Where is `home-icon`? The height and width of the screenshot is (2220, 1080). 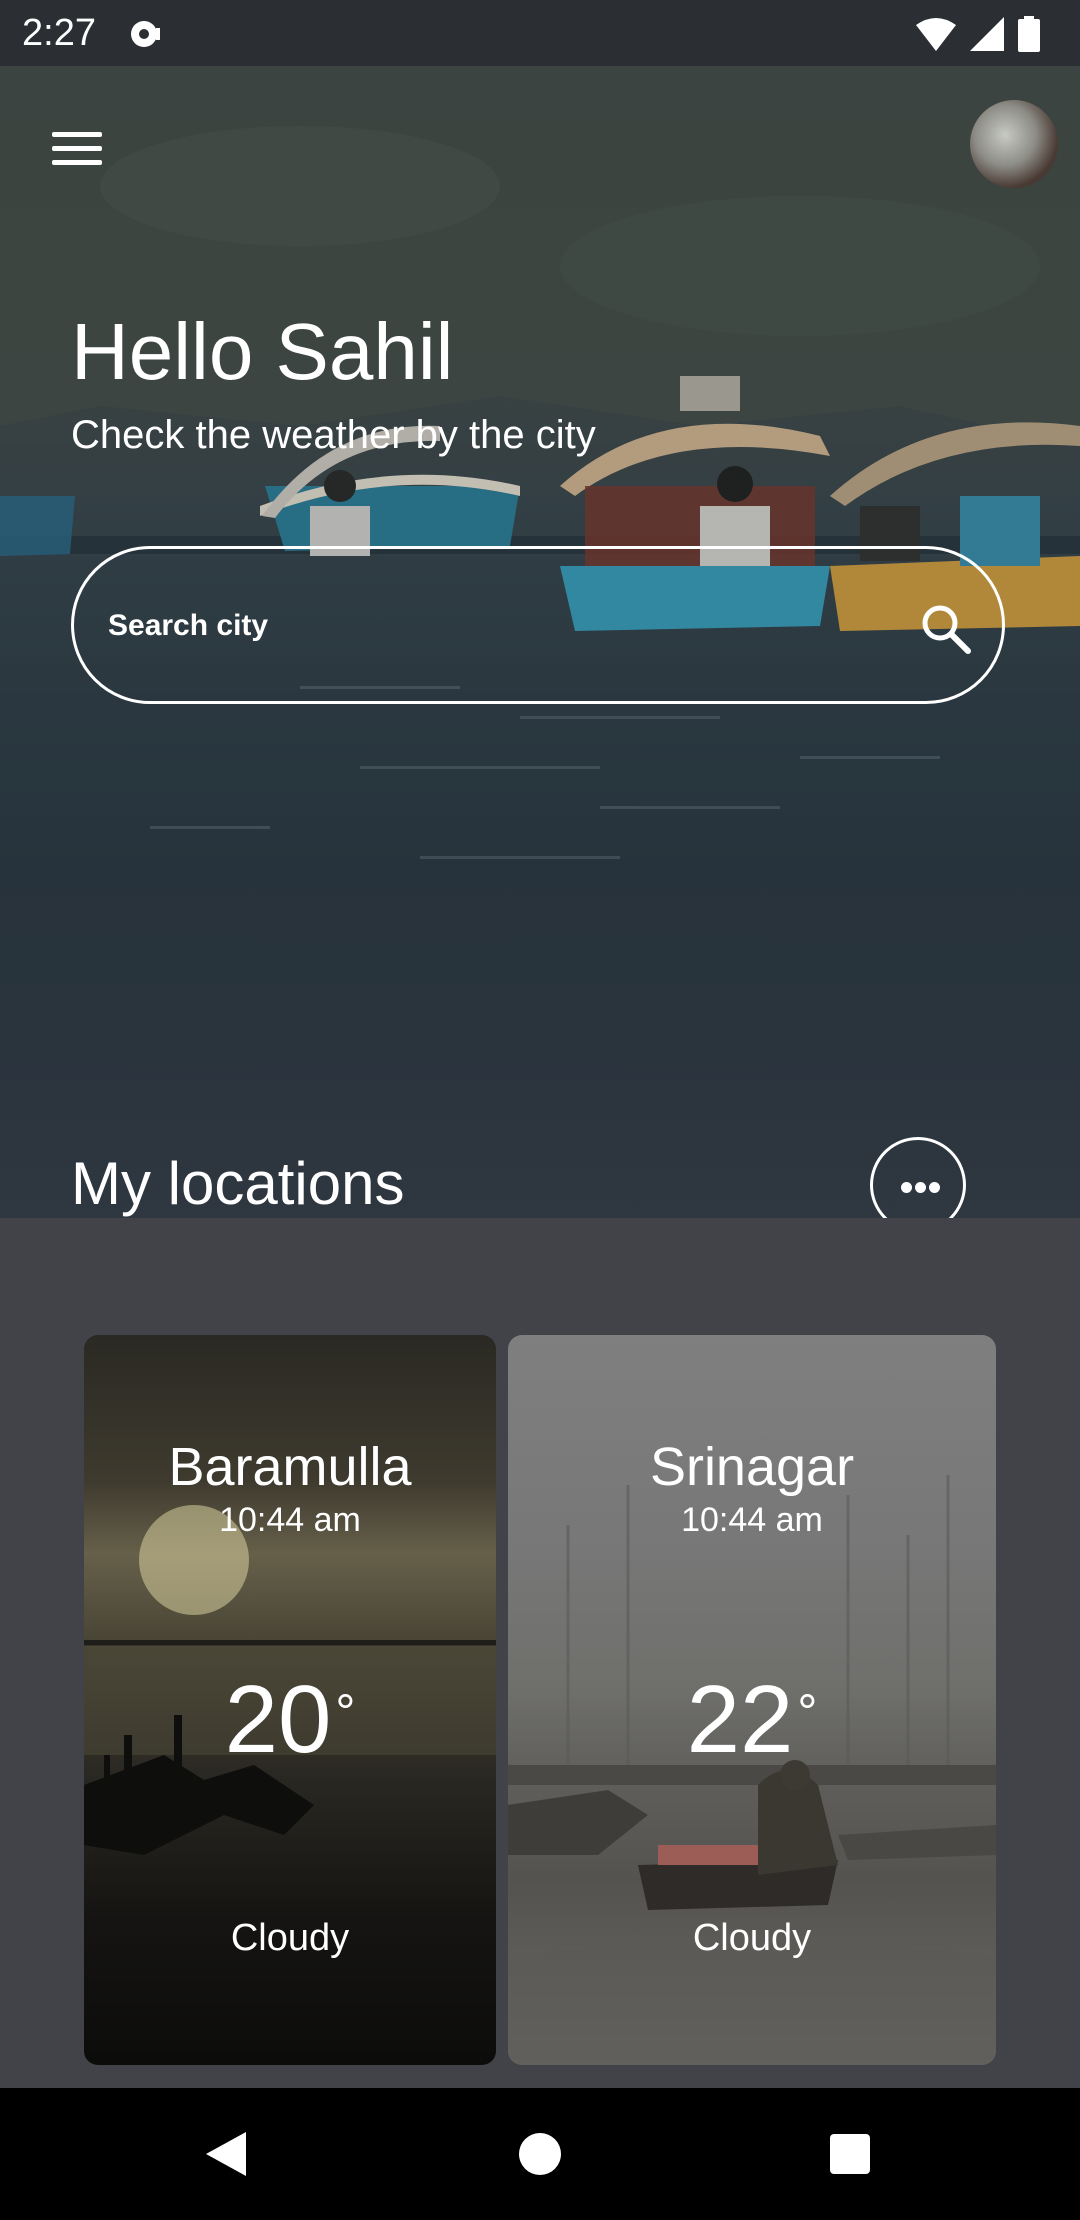
home-icon is located at coordinates (540, 2154).